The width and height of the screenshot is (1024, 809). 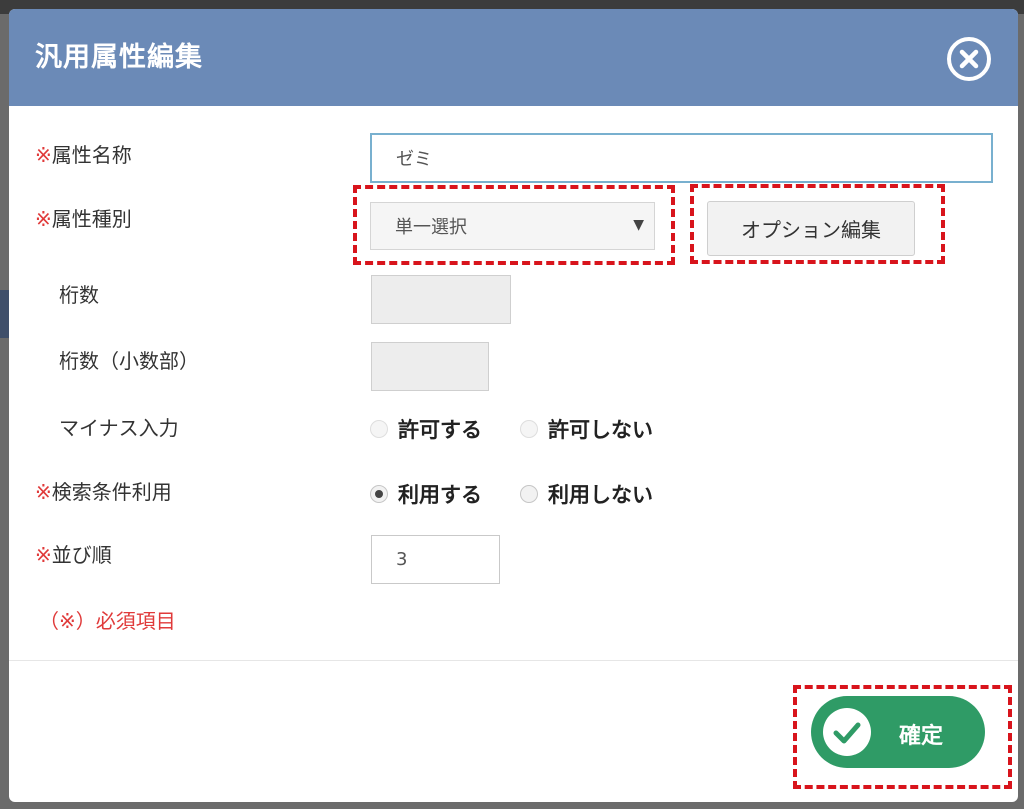 I want to click on minus-deny-label: 許可しない, so click(x=600, y=430).